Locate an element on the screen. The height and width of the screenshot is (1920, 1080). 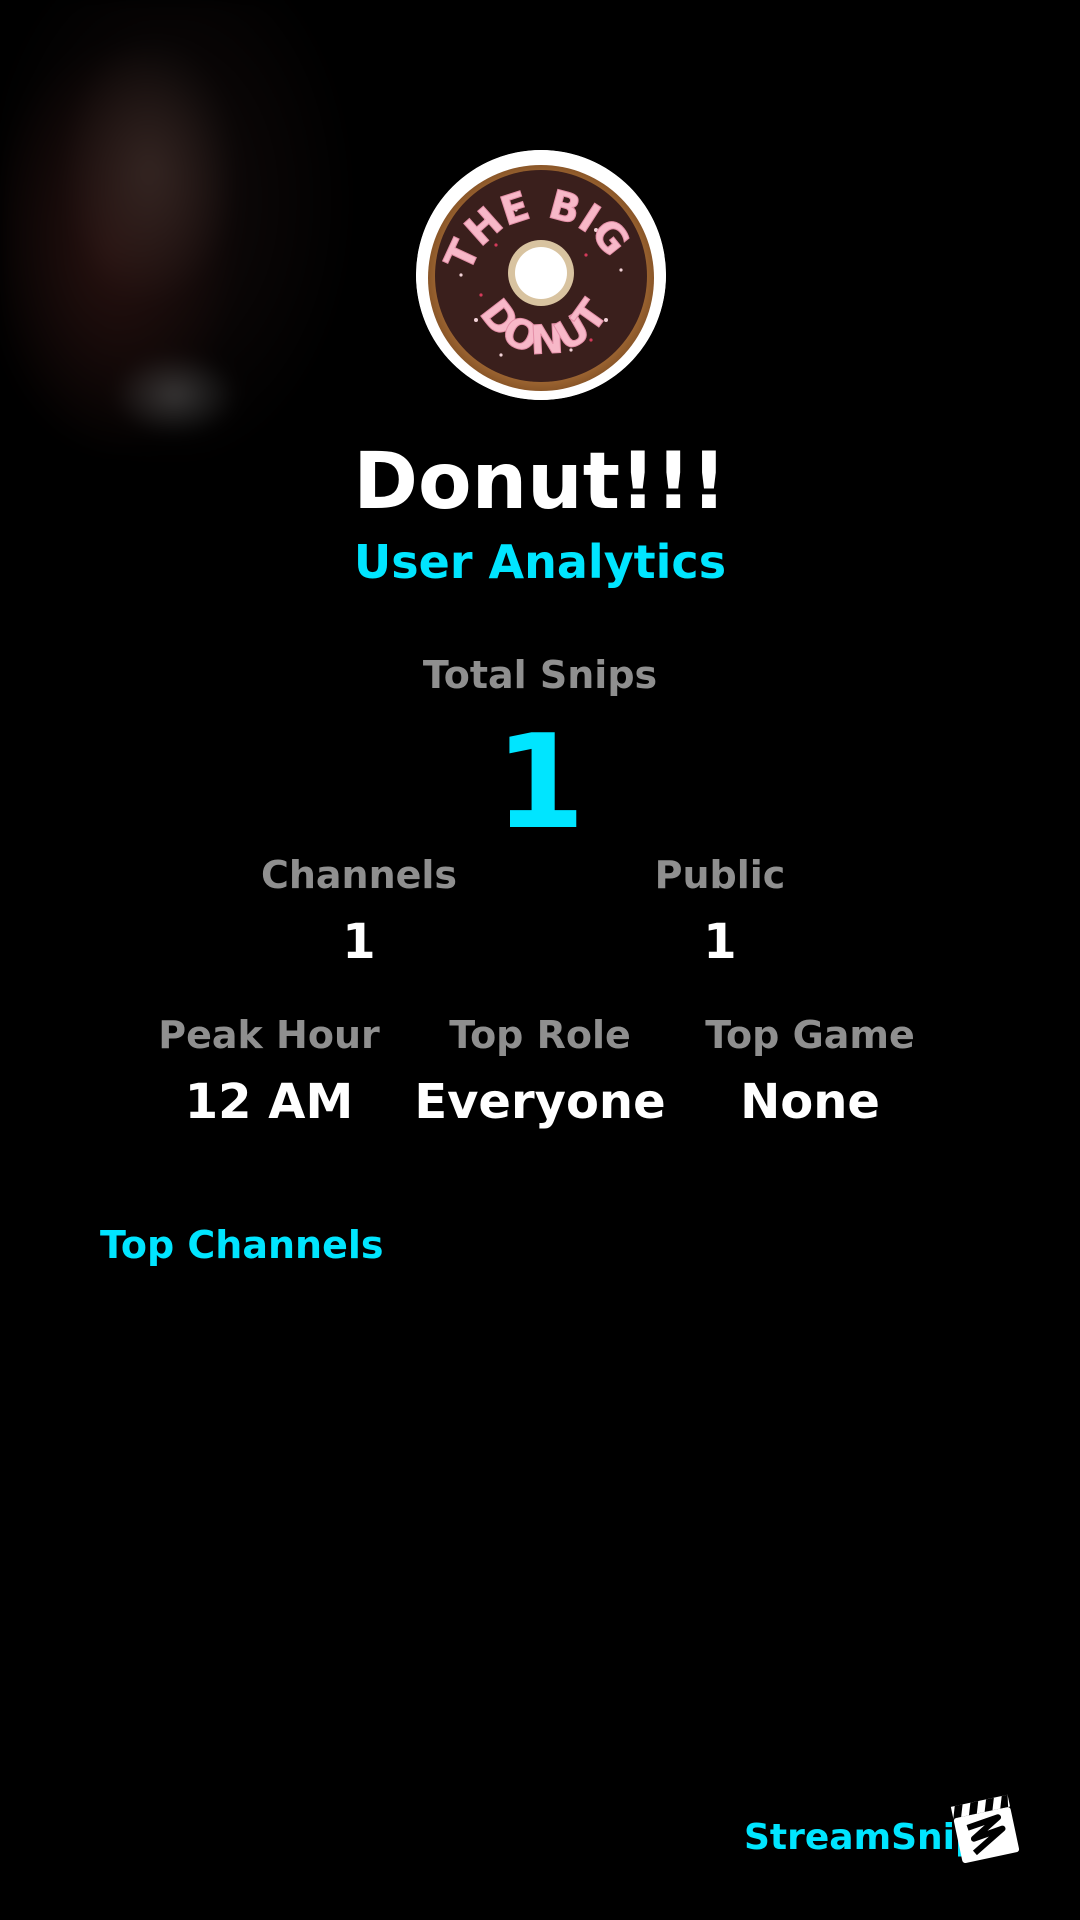
page-subtitle: User Analytics is located at coordinates (540, 562).